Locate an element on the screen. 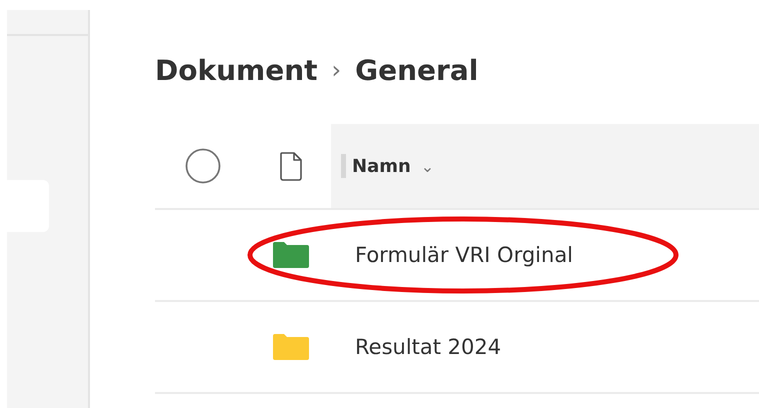  select-all-circle-icon is located at coordinates (203, 166).